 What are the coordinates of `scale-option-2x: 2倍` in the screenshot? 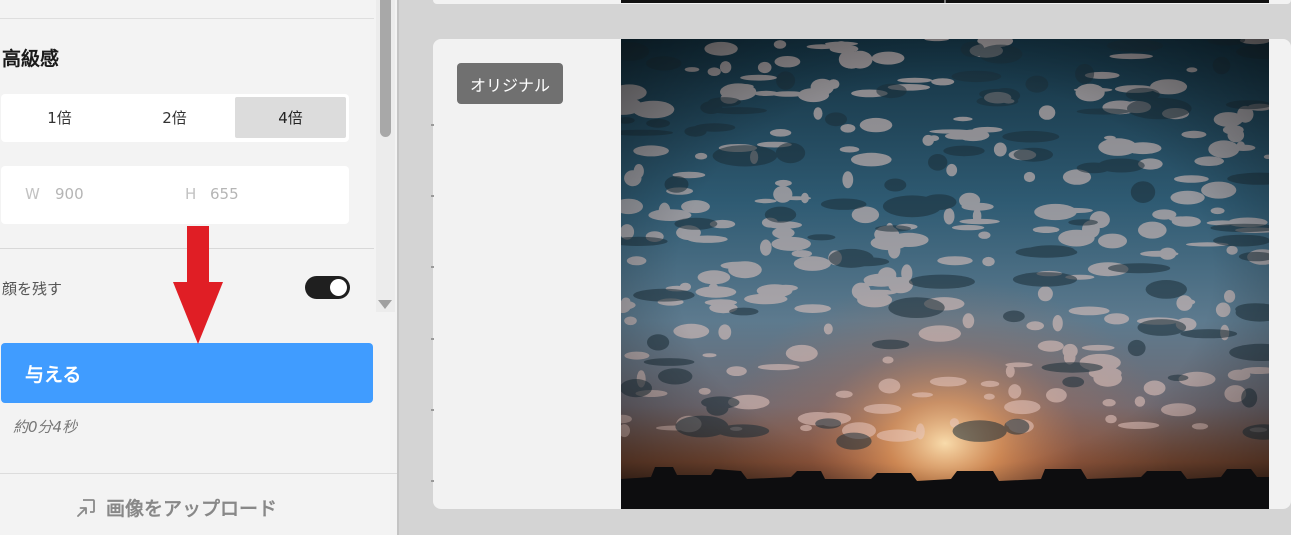 It's located at (174, 117).